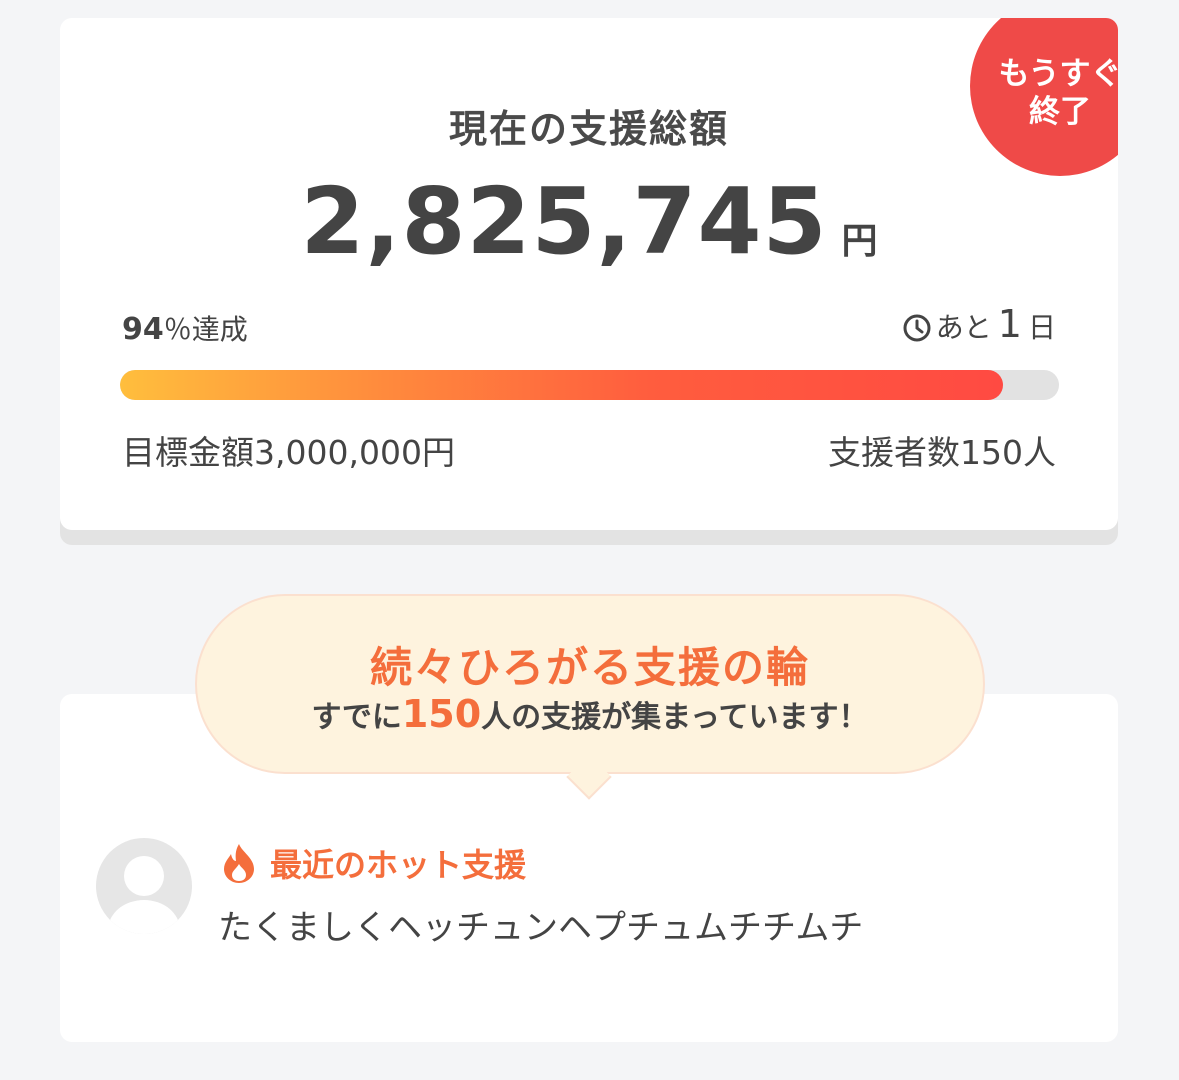 This screenshot has width=1179, height=1080. I want to click on support-wave-bubble: 続々ひろがる支援の輪 すでに150人の支援が集まっています！, so click(590, 684).